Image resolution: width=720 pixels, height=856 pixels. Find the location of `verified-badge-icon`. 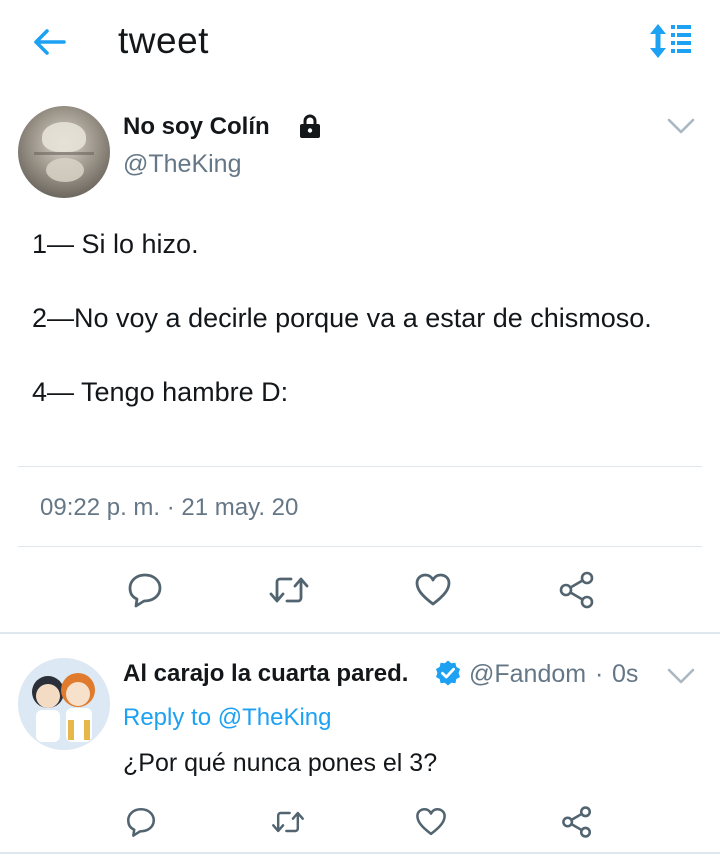

verified-badge-icon is located at coordinates (448, 673).